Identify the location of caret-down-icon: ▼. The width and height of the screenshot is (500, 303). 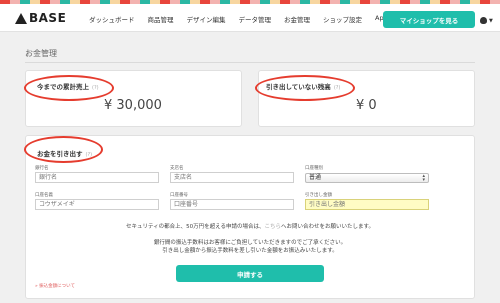
(491, 20).